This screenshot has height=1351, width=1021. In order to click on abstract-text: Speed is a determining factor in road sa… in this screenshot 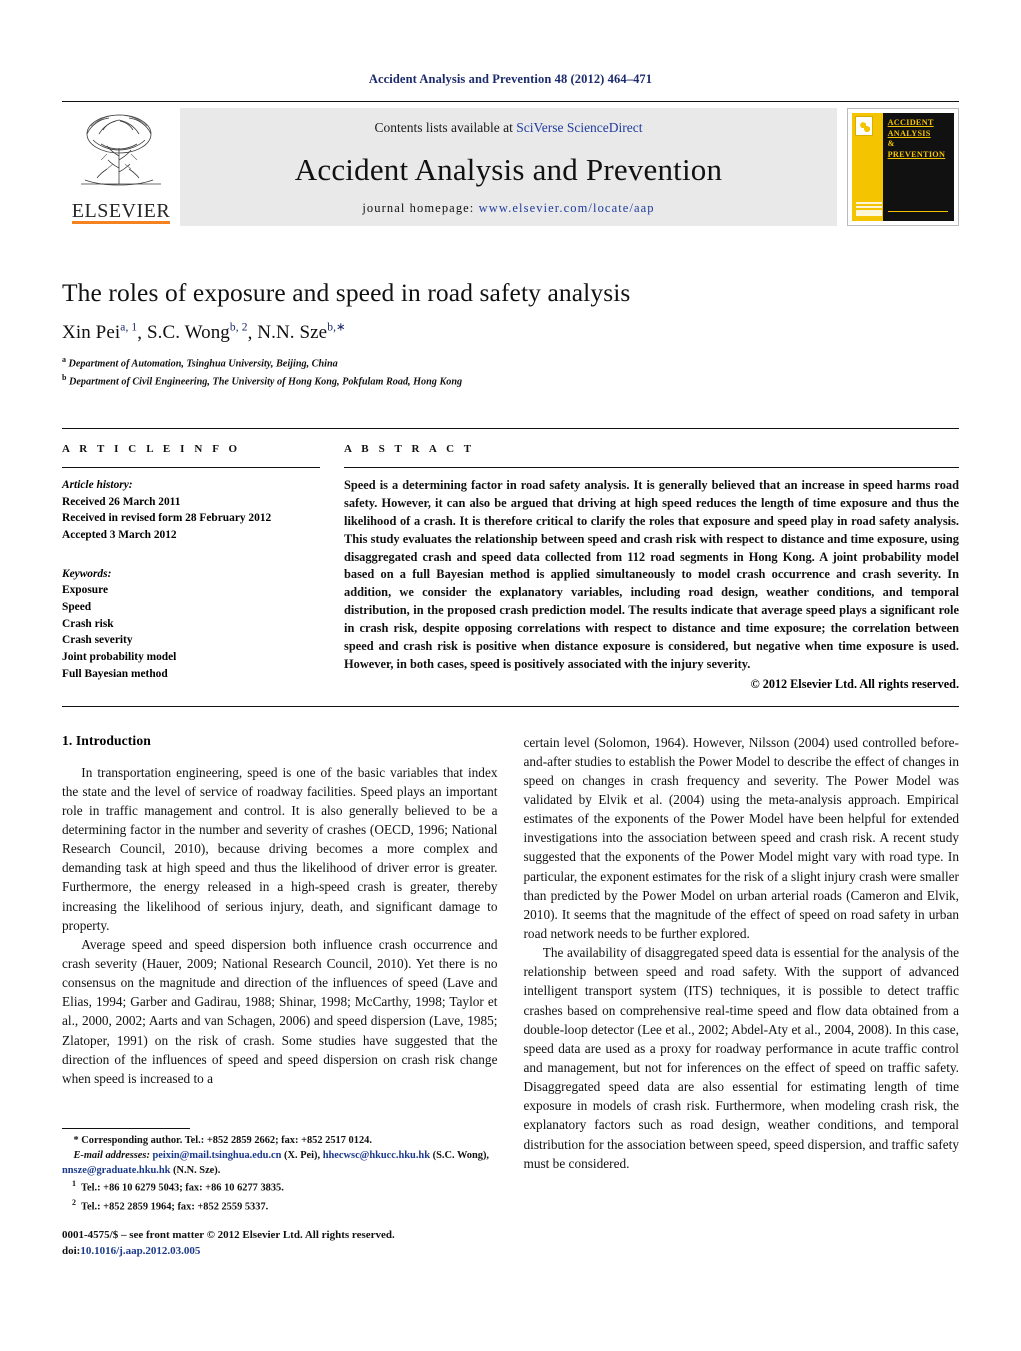, I will do `click(651, 574)`.